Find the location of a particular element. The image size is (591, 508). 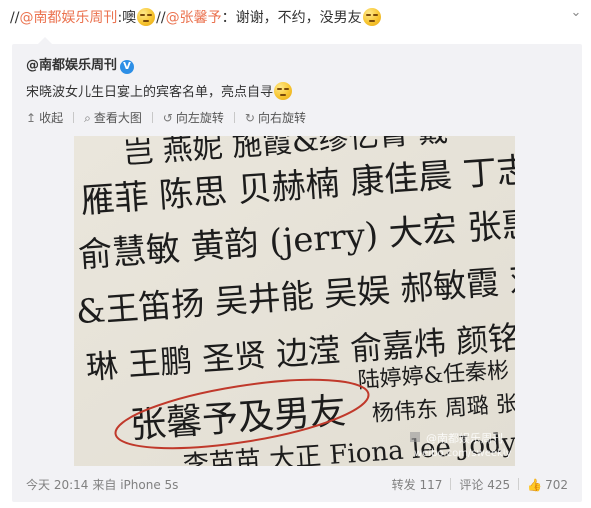

collapse-button: ↥ 收起 is located at coordinates (44, 118).